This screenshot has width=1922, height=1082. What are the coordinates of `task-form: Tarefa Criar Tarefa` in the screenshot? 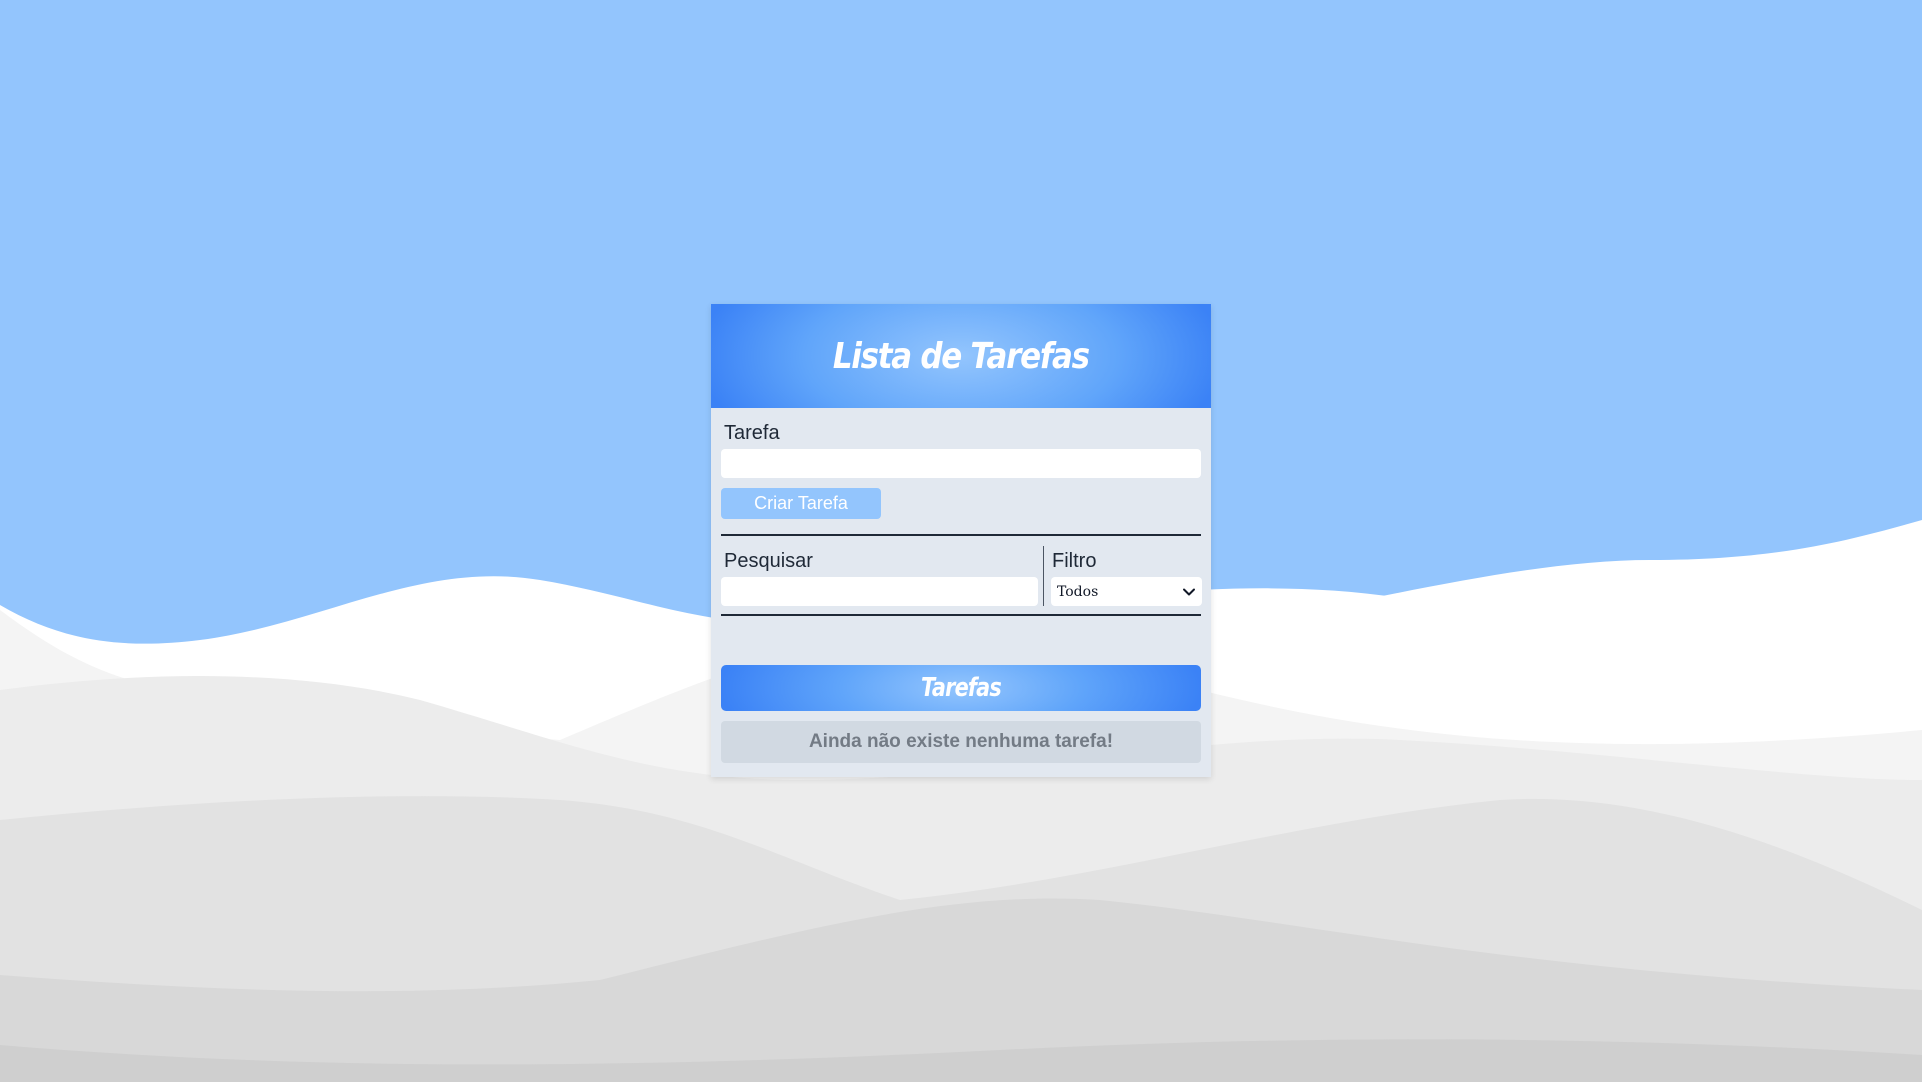 It's located at (961, 470).